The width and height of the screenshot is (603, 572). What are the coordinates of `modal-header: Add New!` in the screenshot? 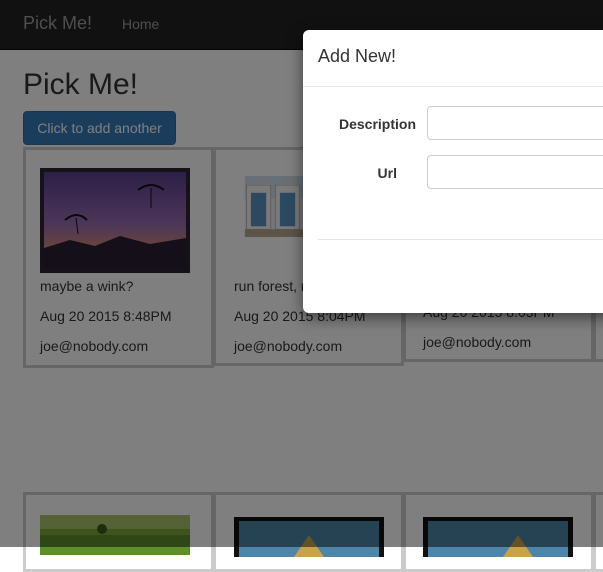 It's located at (453, 58).